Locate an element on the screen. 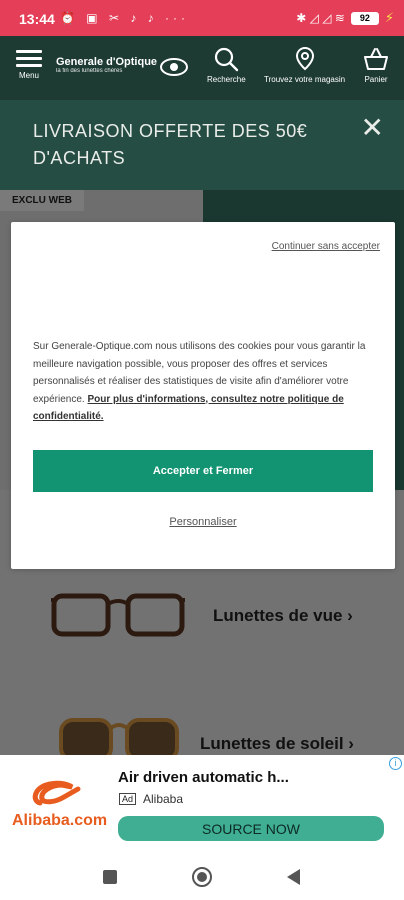 The image size is (404, 900). promo-text: LIVRAISON OFFERTE DES 50€ D'ACHATS is located at coordinates (170, 144).